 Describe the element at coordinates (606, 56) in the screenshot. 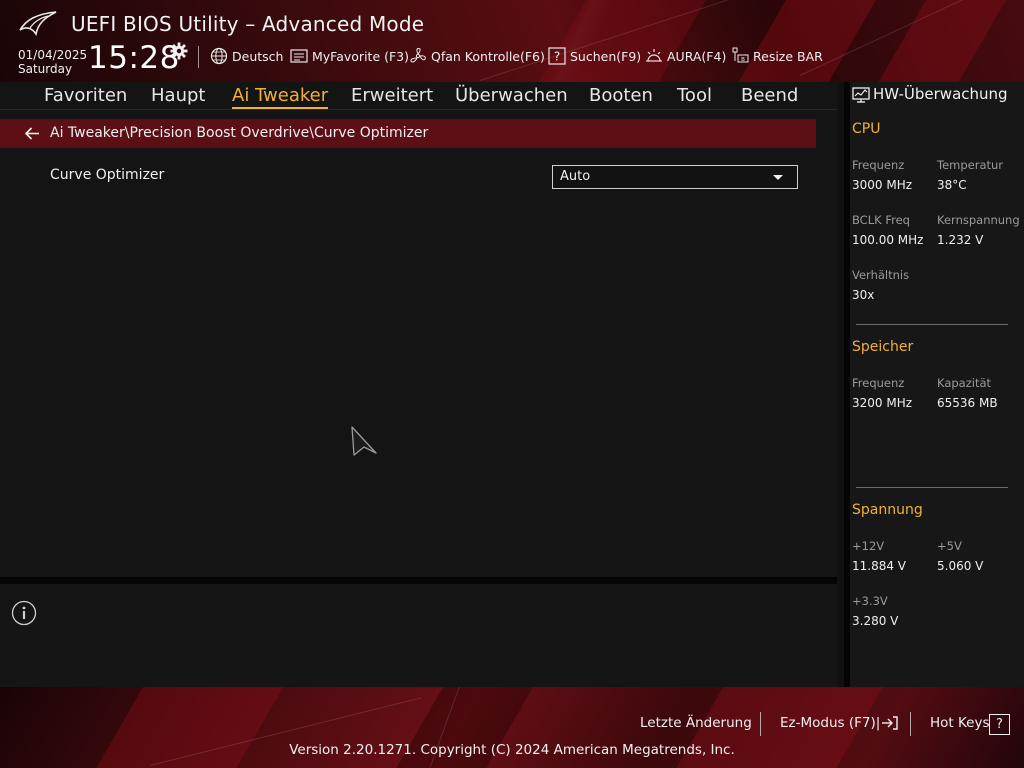

I see `search-label: Suchen(F9)` at that location.